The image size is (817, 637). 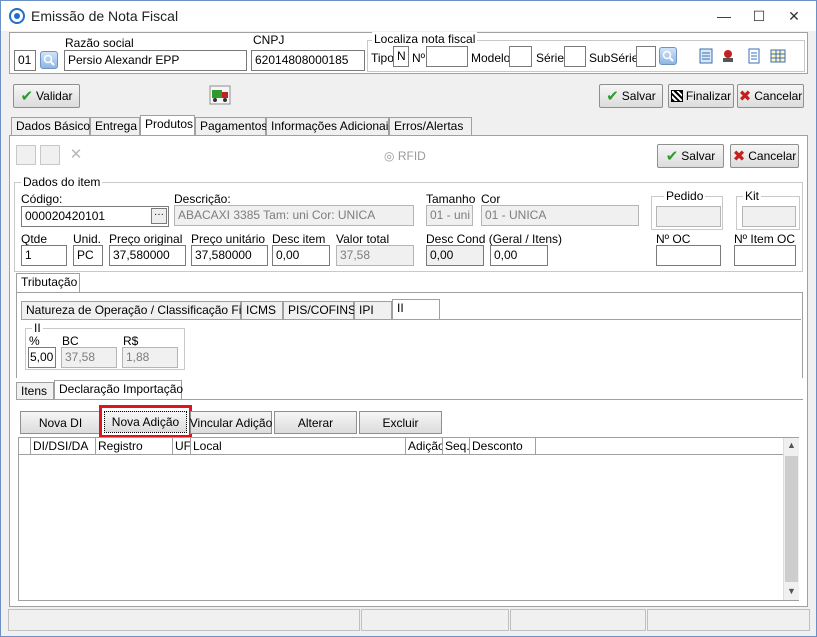 What do you see at coordinates (728, 56) in the screenshot?
I see `stamp-icon` at bounding box center [728, 56].